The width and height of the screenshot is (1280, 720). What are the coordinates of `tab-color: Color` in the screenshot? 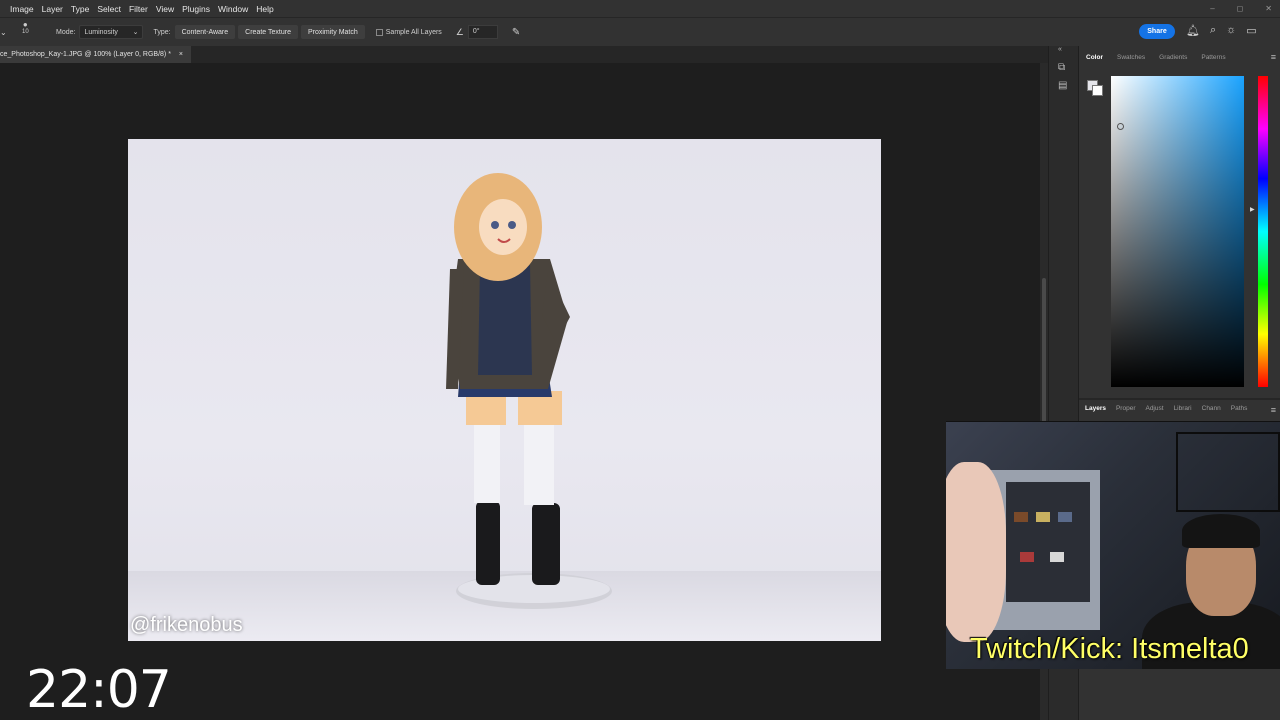 It's located at (1094, 61).